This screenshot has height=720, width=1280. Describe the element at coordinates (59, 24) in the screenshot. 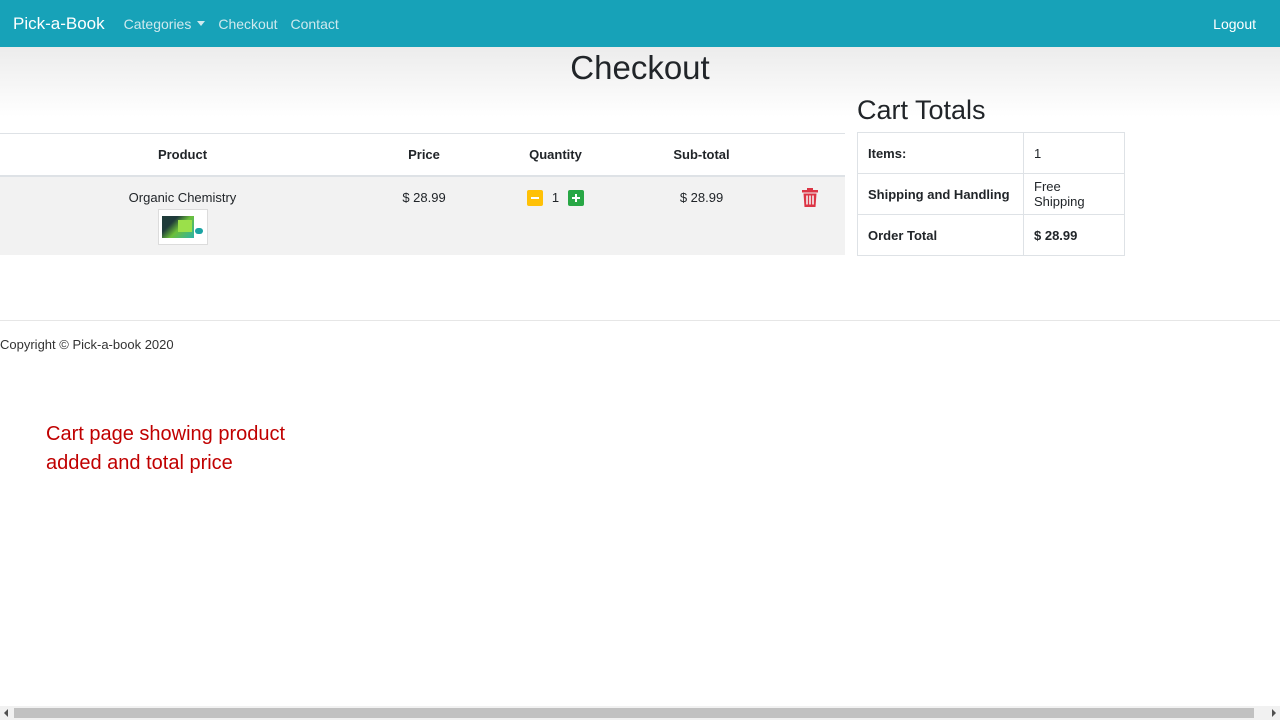

I see `brand-link: Pick-a-Book` at that location.